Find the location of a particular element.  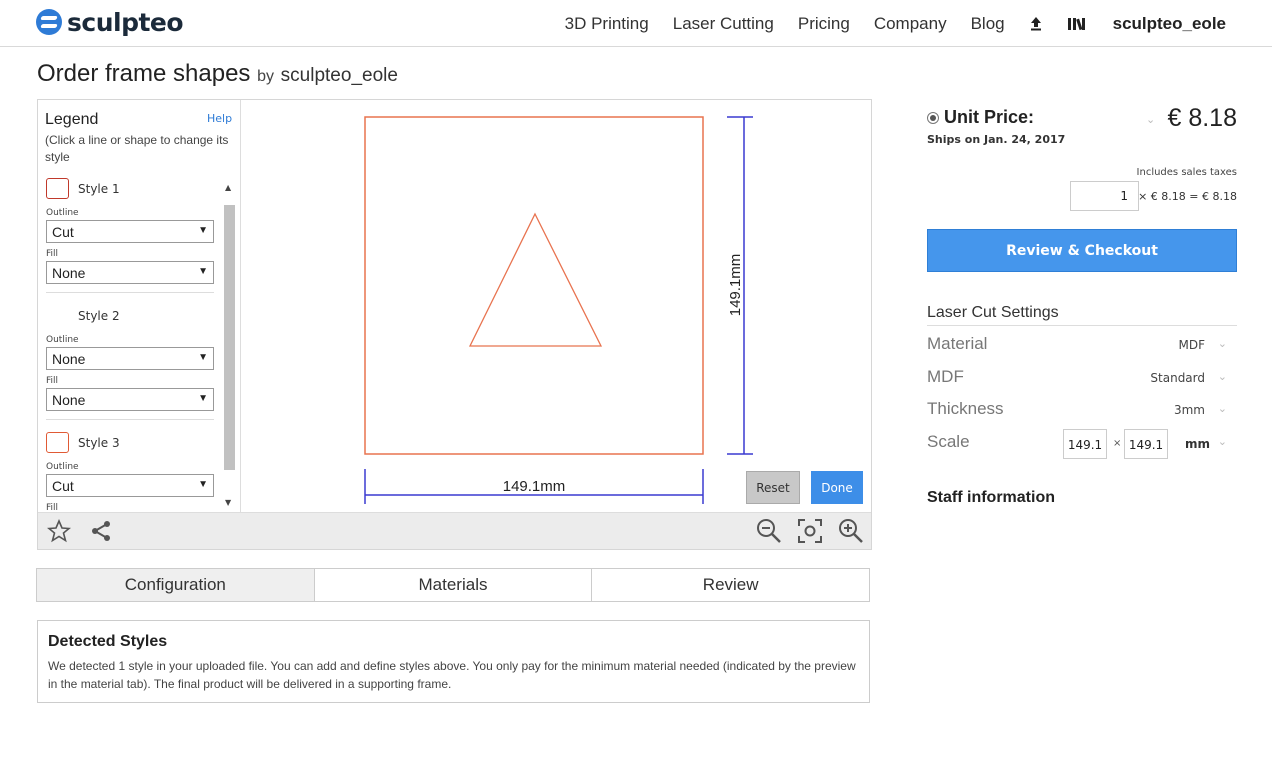

tab-configuration: Configuration is located at coordinates (175, 585).